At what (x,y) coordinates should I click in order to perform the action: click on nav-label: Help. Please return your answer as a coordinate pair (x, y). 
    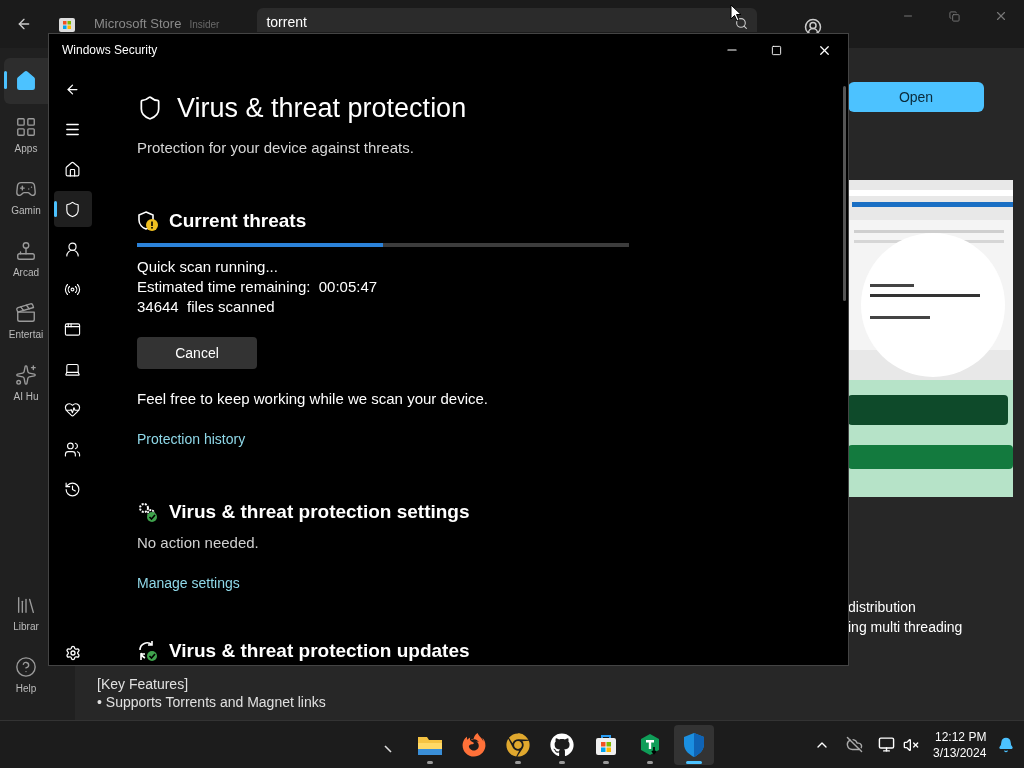
    Looking at the image, I should click on (26, 689).